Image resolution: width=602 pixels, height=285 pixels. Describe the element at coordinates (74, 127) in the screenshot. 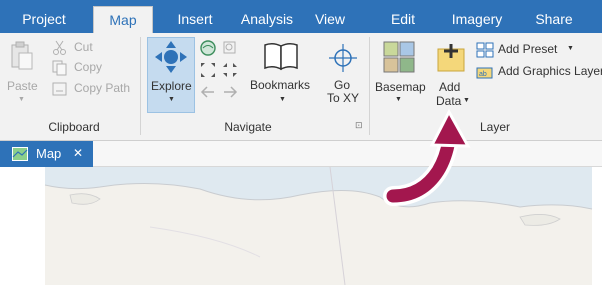

I see `clipboard-group-label: Clipboard` at that location.